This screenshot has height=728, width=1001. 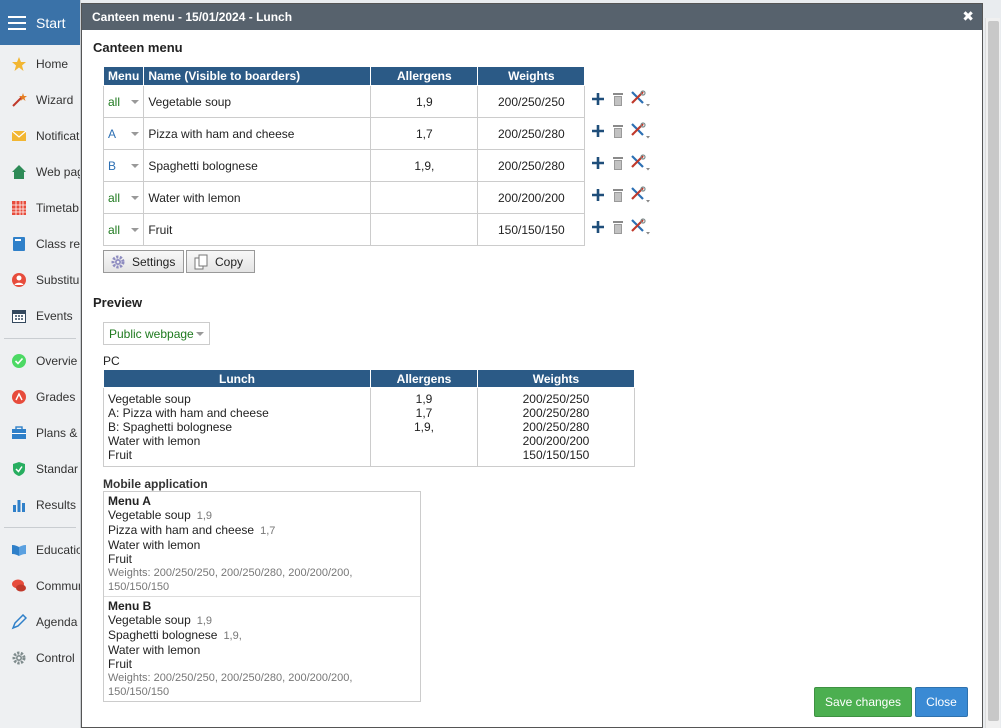 I want to click on sidebar-item-home: Home, so click(x=40, y=64).